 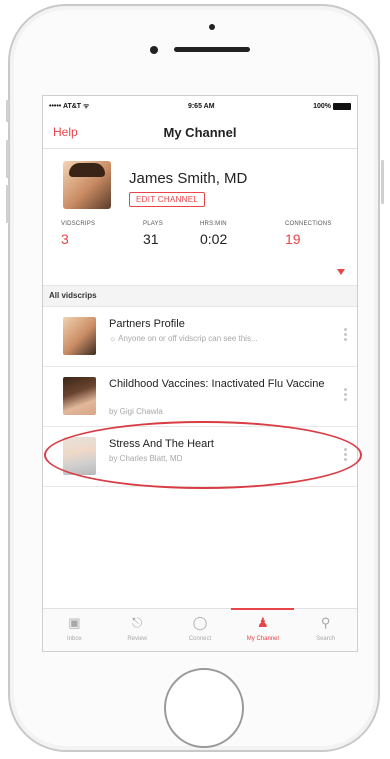 I want to click on page-title: My Channel, so click(x=200, y=132).